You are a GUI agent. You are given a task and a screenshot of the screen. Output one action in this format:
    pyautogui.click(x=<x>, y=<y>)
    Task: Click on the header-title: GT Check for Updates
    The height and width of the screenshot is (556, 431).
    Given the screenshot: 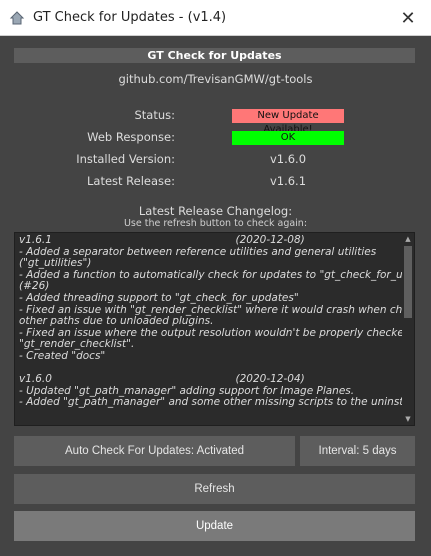 What is the action you would take?
    pyautogui.click(x=214, y=55)
    